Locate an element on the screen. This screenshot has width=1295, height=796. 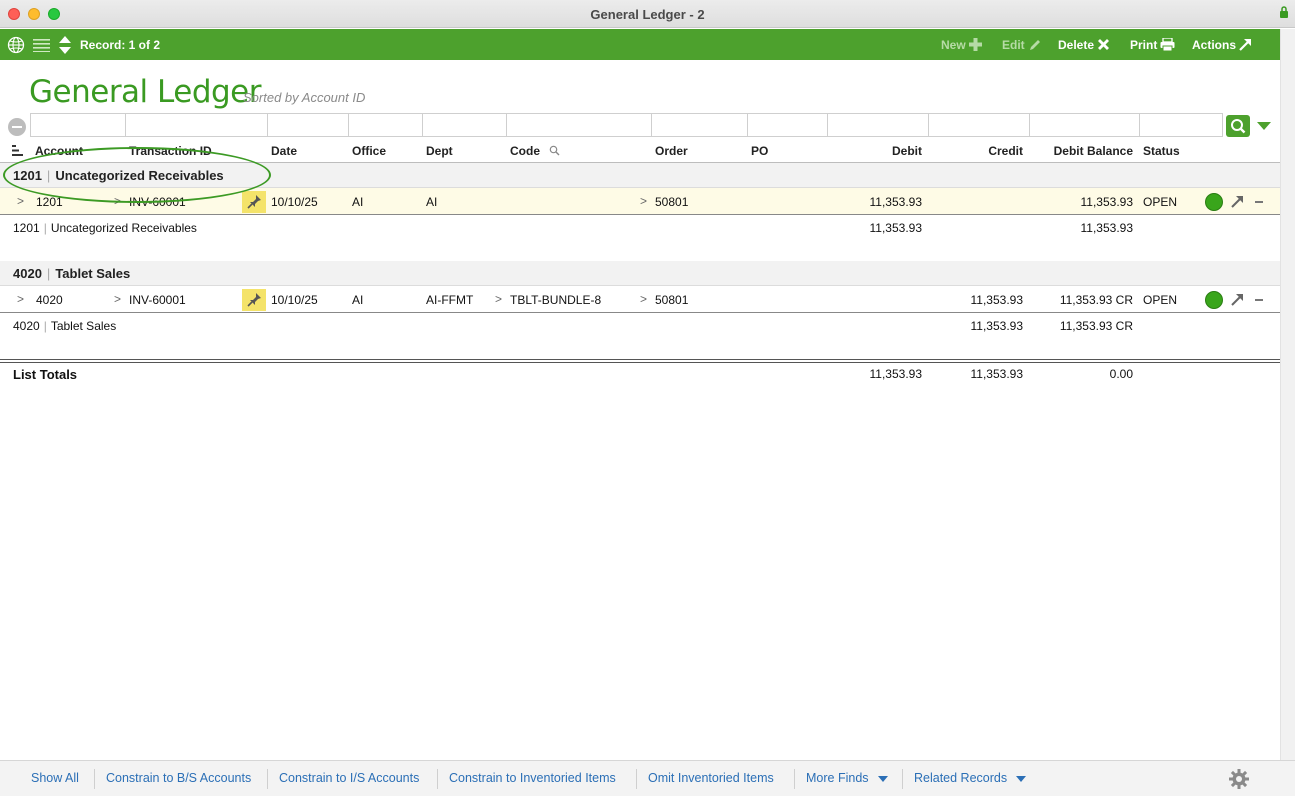
filter-order-input is located at coordinates (699, 125).